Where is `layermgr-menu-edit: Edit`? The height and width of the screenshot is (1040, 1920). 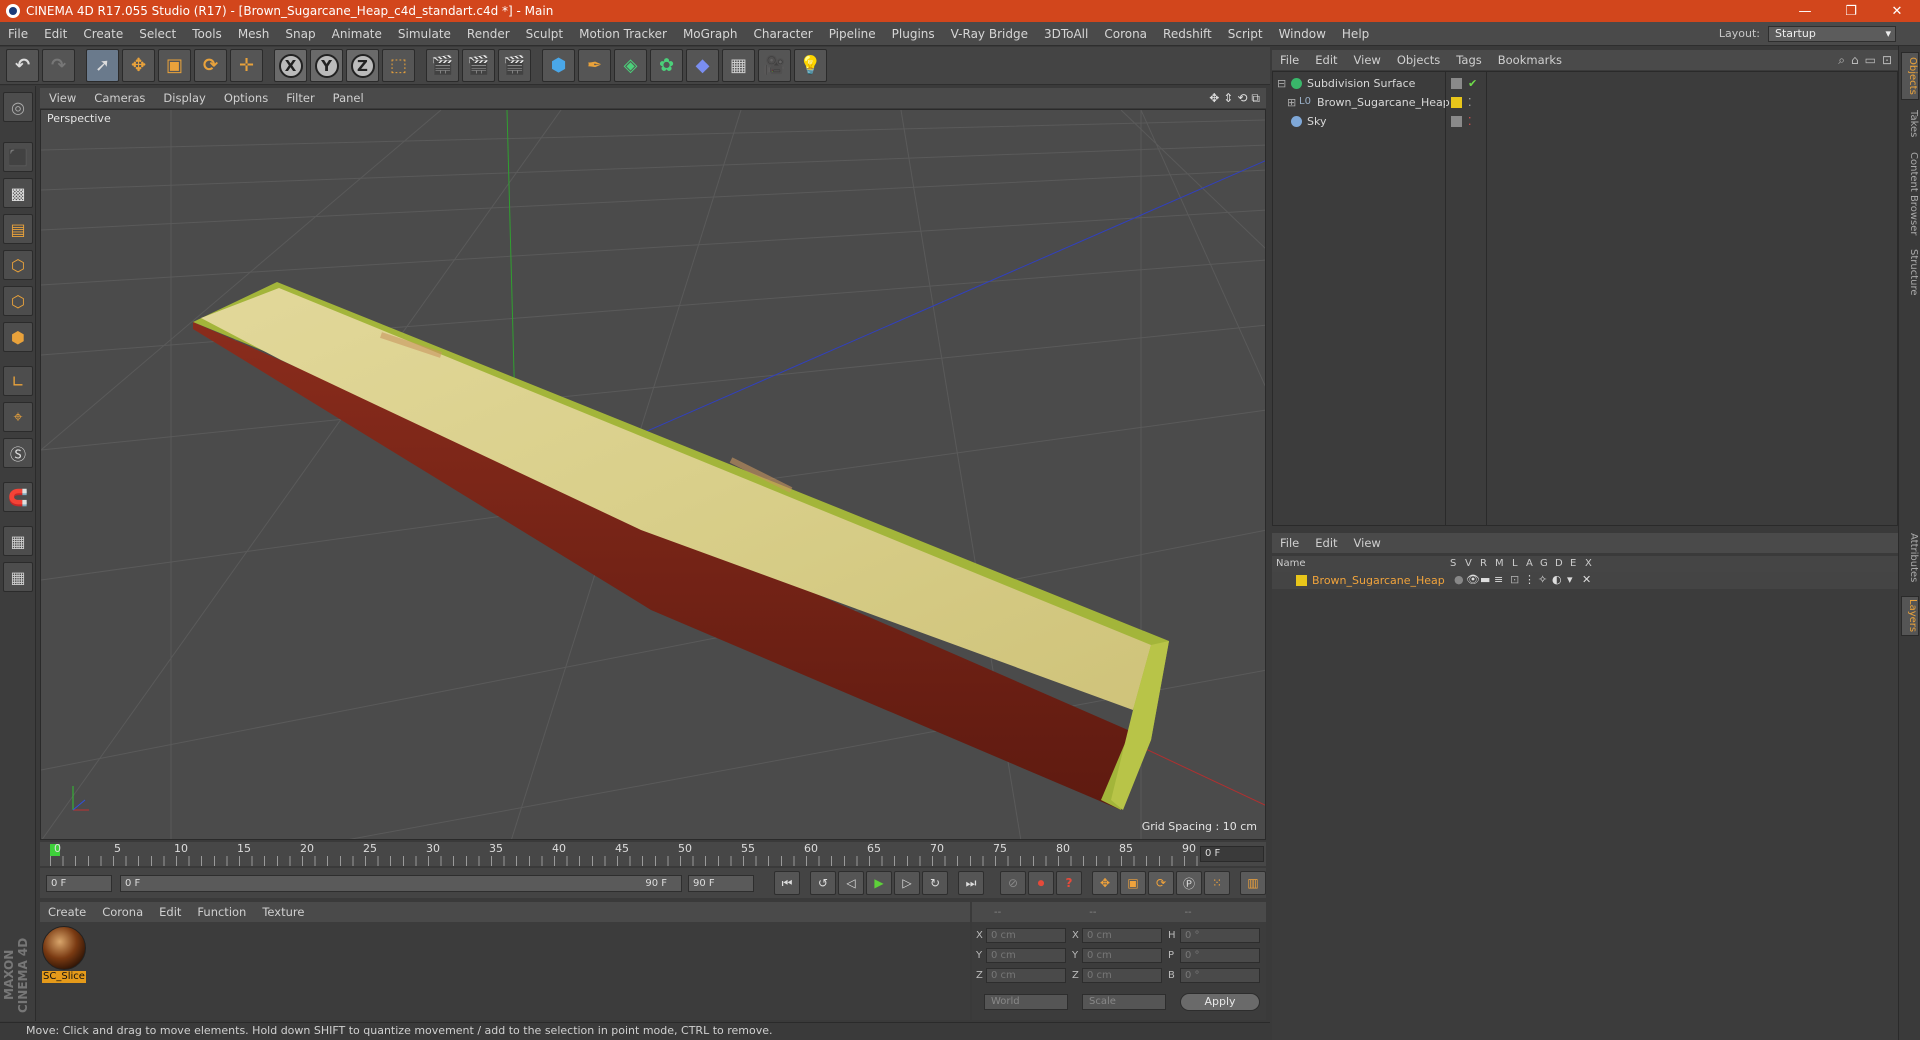 layermgr-menu-edit: Edit is located at coordinates (1326, 543).